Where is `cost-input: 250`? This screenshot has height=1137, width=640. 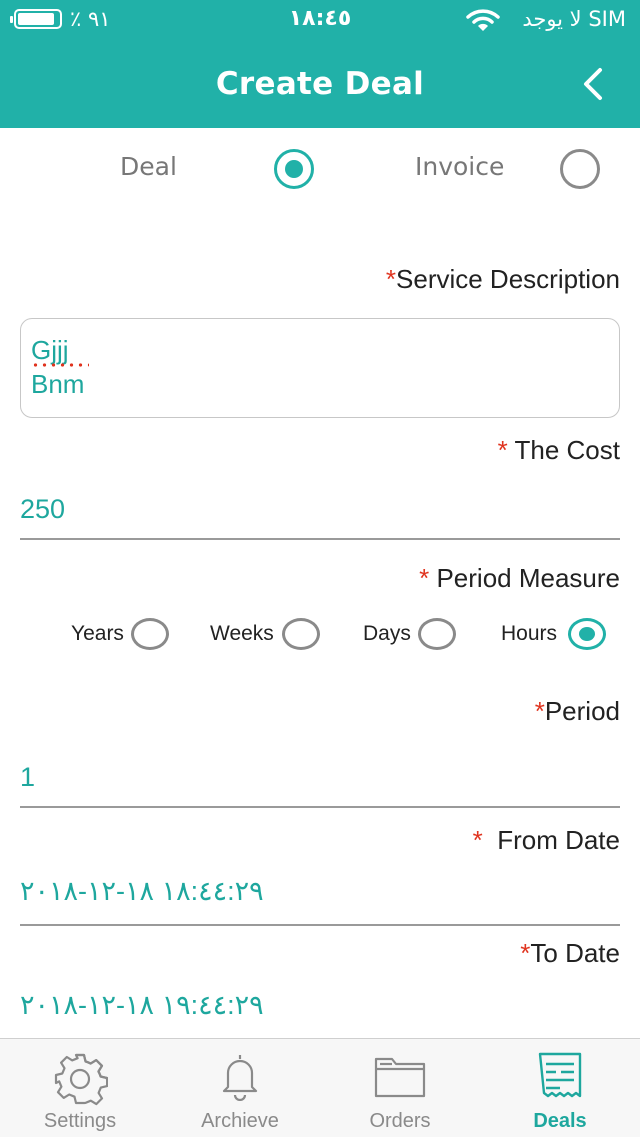
cost-input: 250 is located at coordinates (42, 509).